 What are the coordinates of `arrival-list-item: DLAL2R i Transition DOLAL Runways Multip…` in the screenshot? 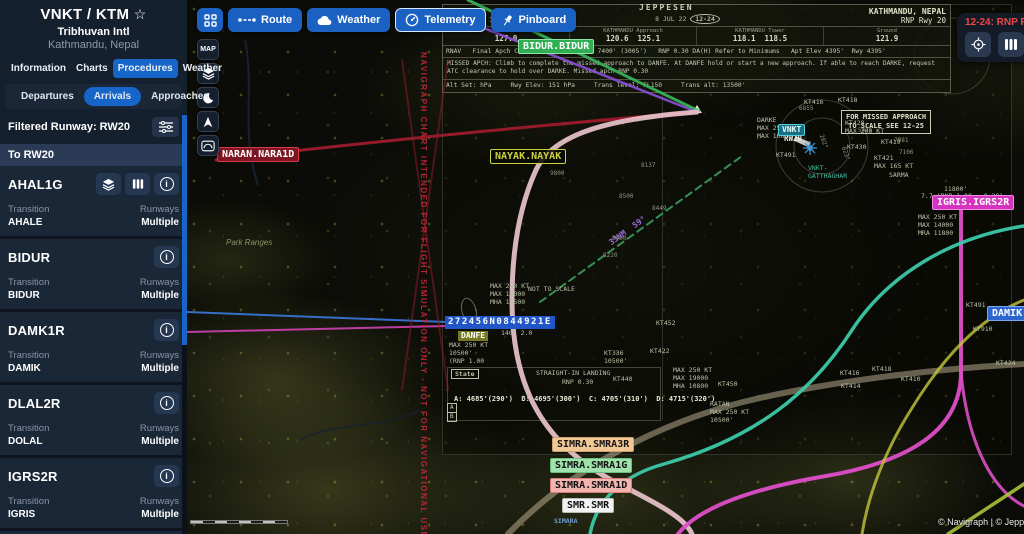 It's located at (93, 420).